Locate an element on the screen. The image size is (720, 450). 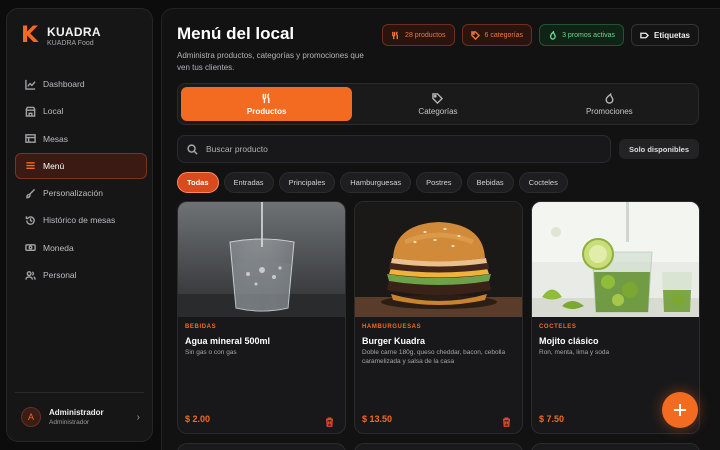
brand-subtitle: KUADRA Food is located at coordinates (70, 43).